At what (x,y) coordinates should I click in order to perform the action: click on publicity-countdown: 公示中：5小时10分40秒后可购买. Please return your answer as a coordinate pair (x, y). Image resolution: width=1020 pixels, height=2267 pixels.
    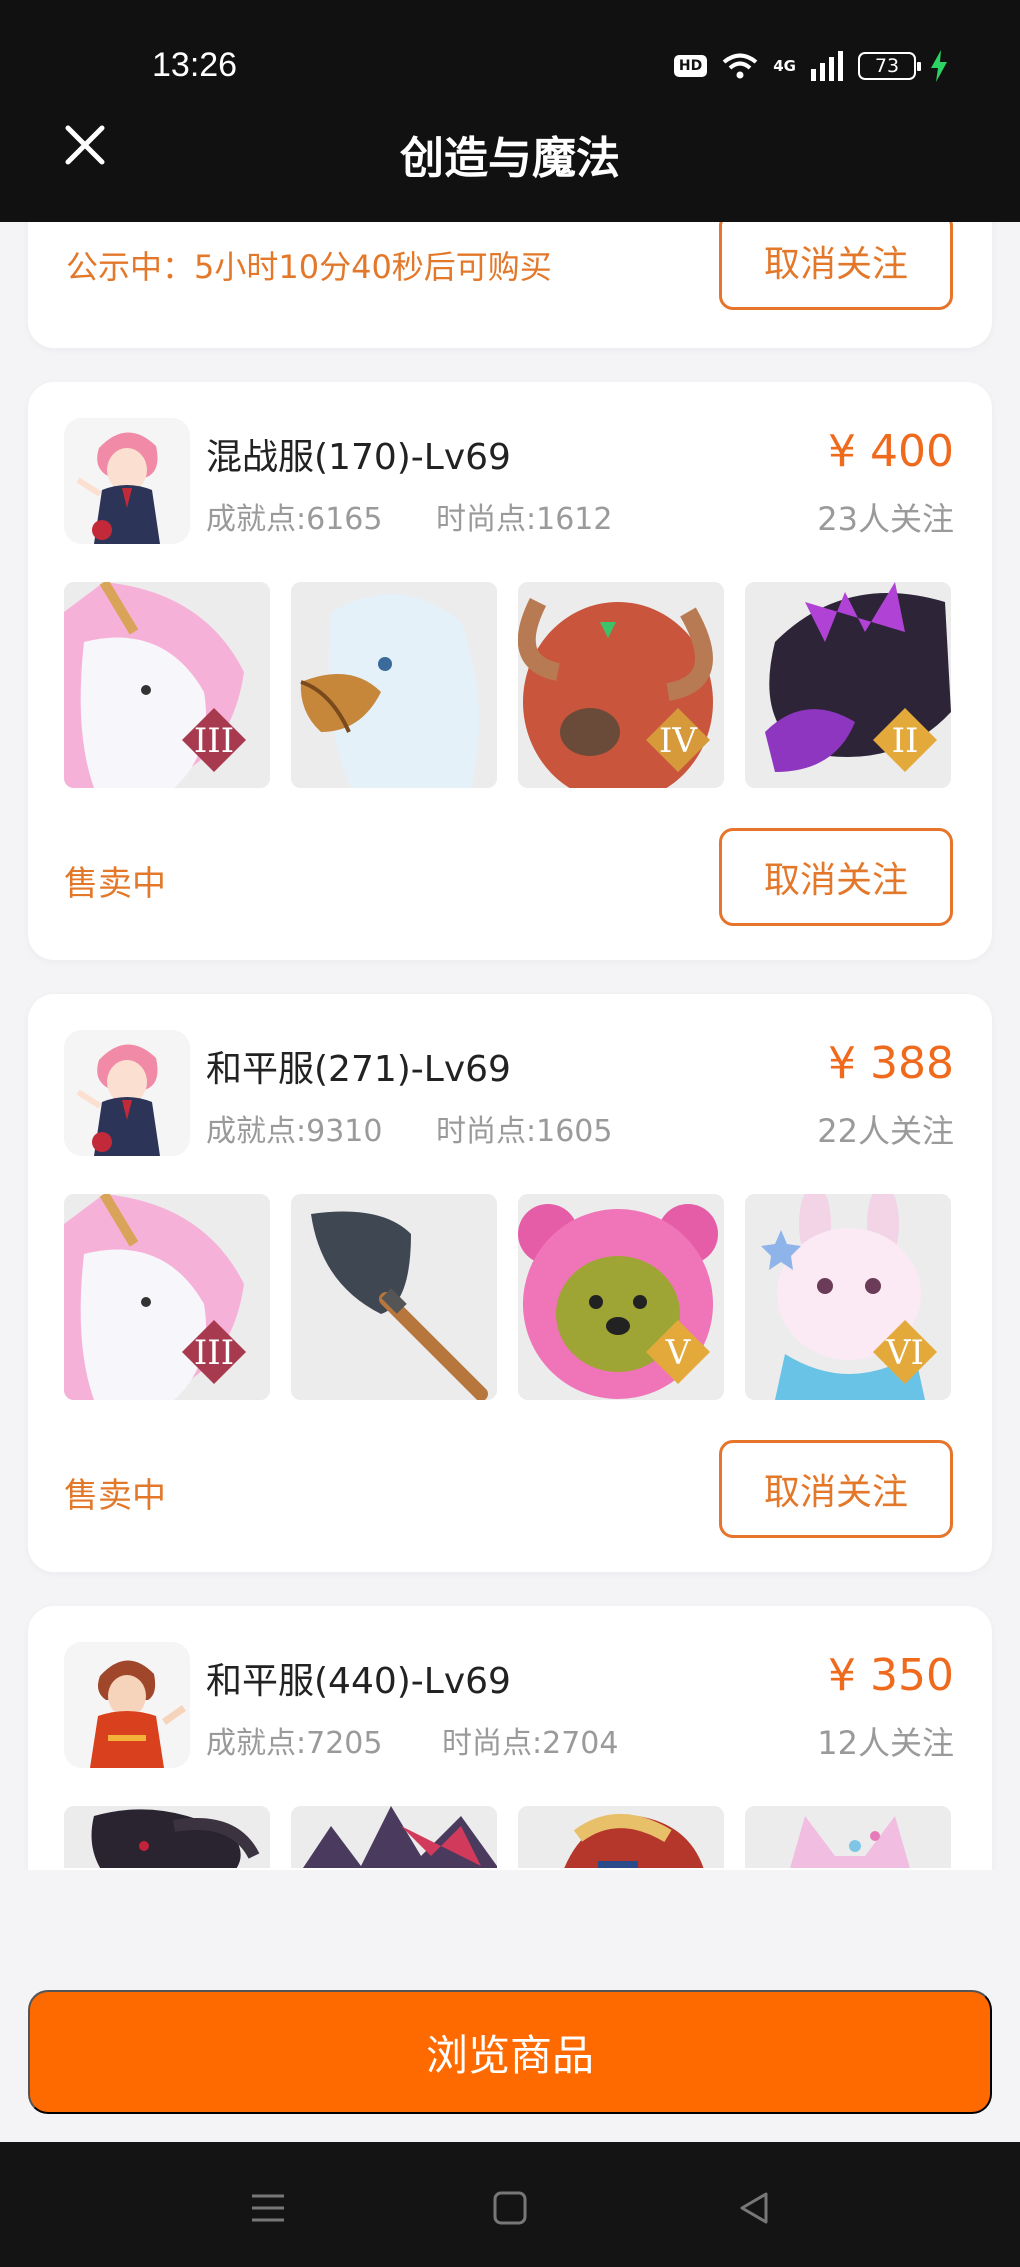
    Looking at the image, I should click on (309, 267).